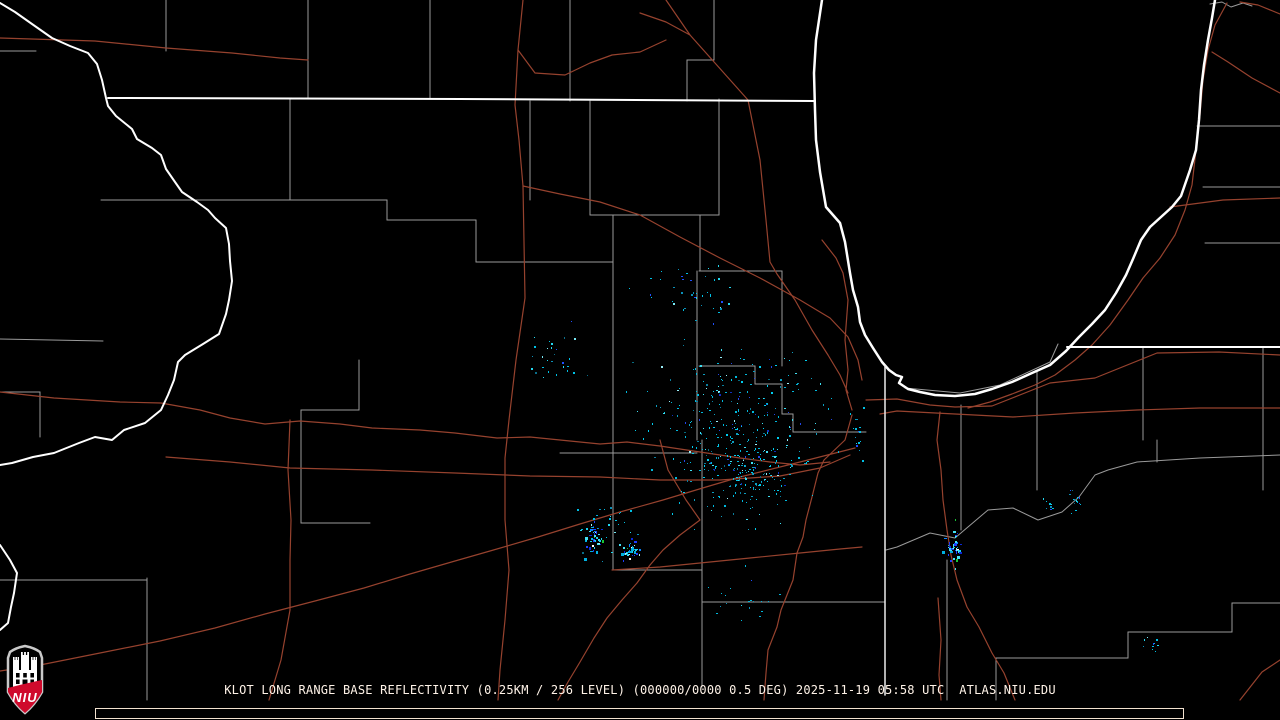  I want to click on niu-logo-text: NIU, so click(24, 697).